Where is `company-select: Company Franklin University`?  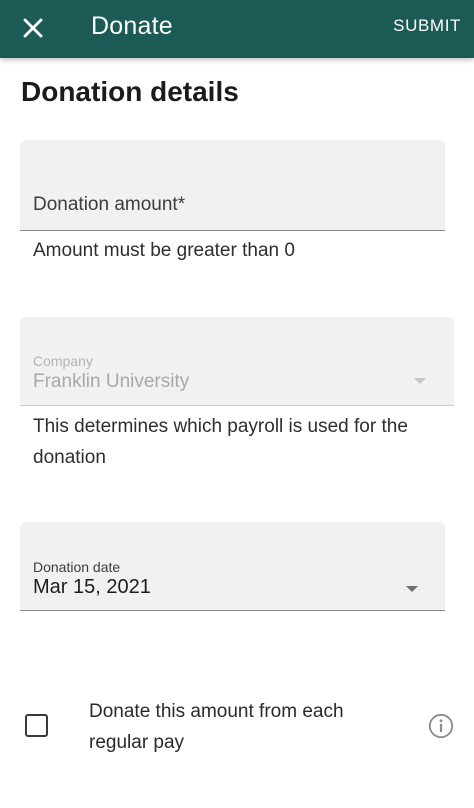
company-select: Company Franklin University is located at coordinates (237, 361).